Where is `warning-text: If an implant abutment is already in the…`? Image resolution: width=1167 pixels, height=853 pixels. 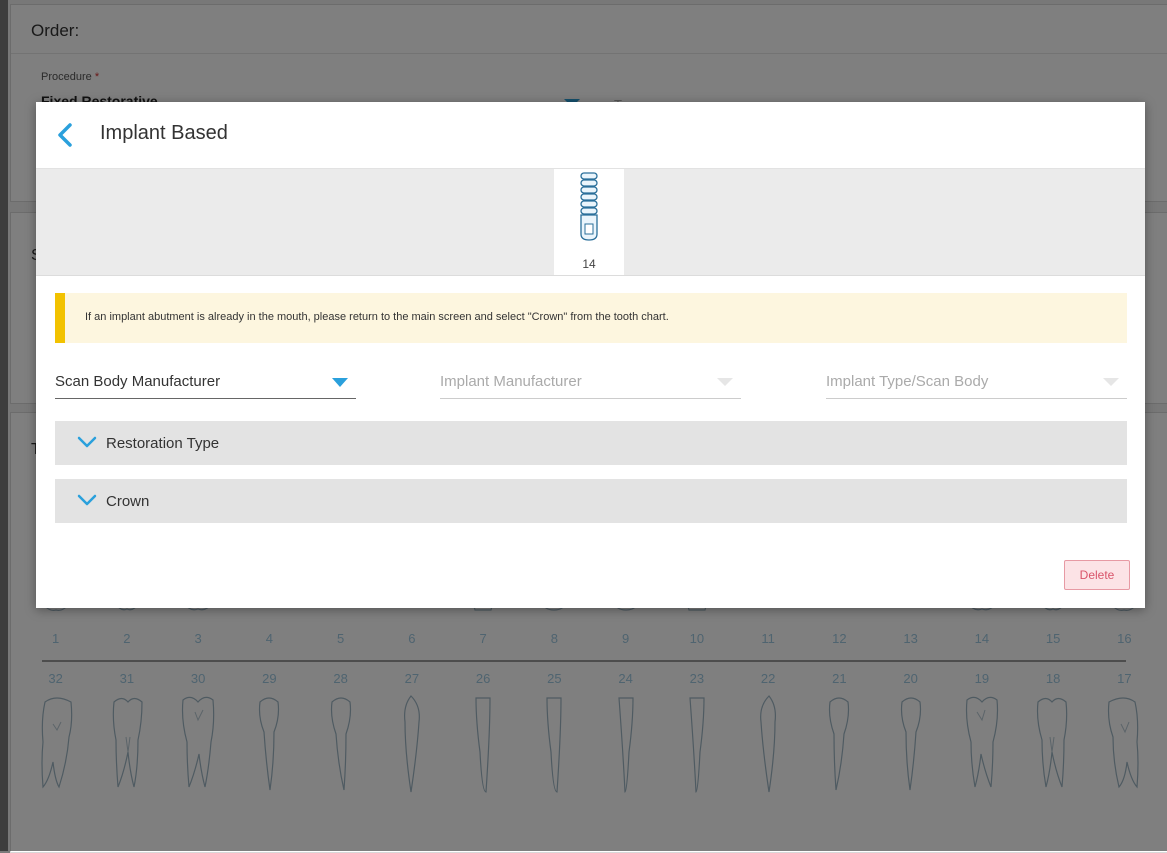
warning-text: If an implant abutment is already in the… is located at coordinates (377, 317).